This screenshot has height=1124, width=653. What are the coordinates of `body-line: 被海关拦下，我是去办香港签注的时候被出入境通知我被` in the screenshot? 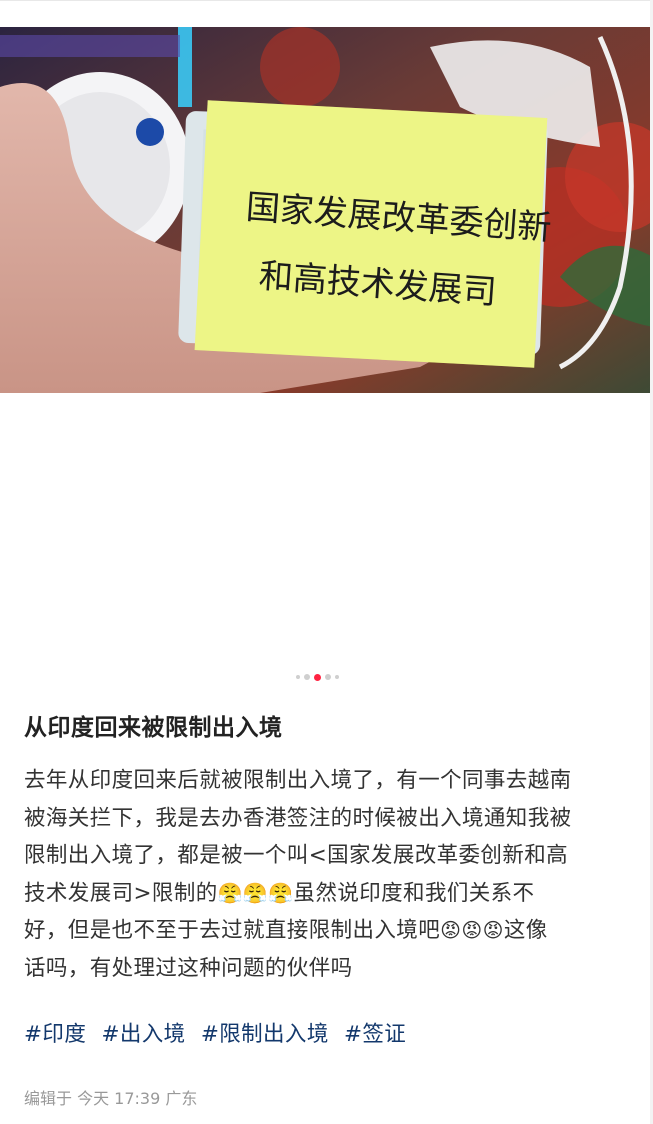 It's located at (298, 818).